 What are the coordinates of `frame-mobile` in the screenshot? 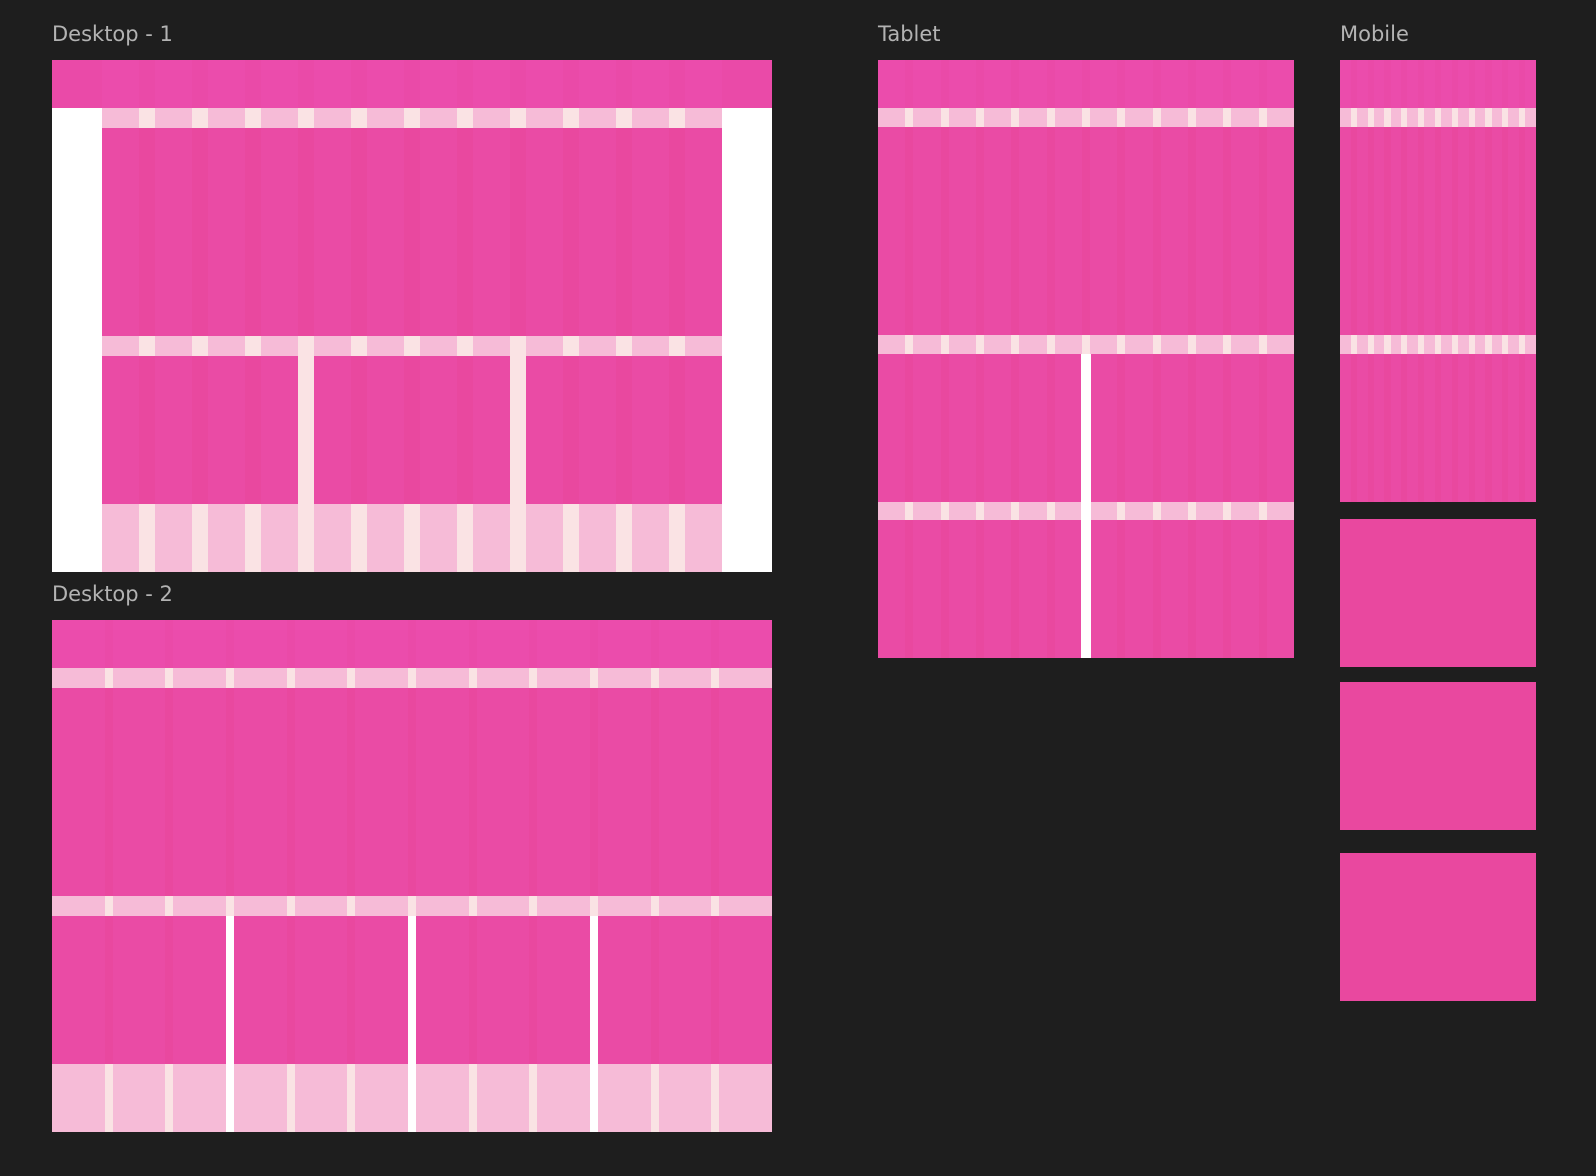 It's located at (1438, 281).